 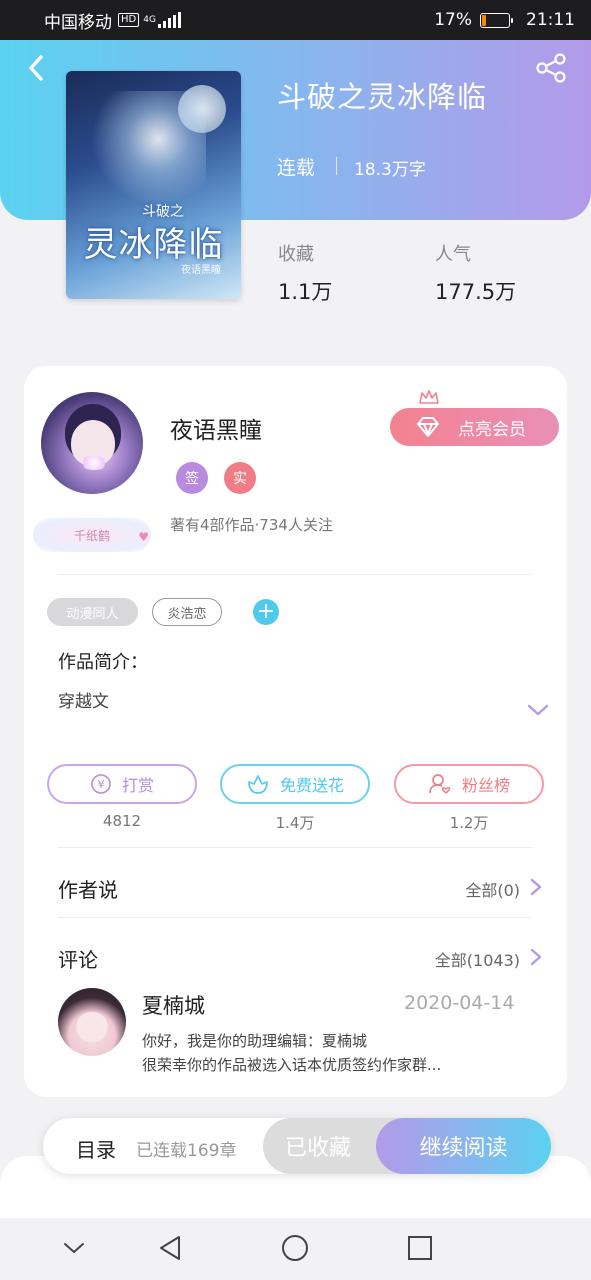 I want to click on word-count: 18.3万字, so click(x=390, y=170).